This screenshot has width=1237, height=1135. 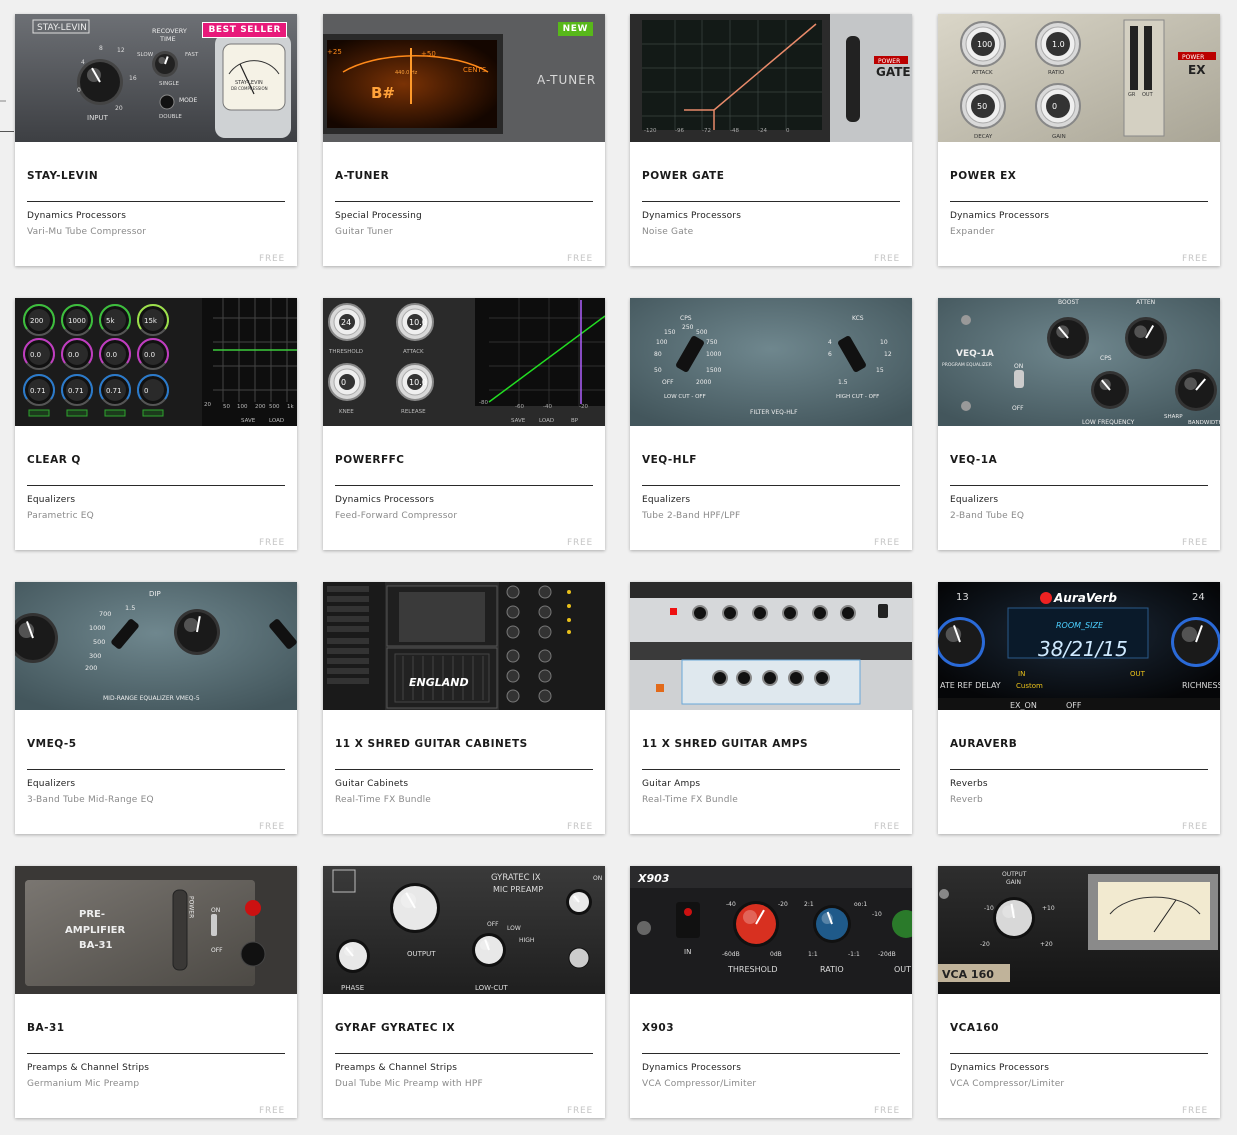 I want to click on product-thumbnail: PRE- AMPLIFIER BA-31 POWER ON OFF, so click(x=156, y=930).